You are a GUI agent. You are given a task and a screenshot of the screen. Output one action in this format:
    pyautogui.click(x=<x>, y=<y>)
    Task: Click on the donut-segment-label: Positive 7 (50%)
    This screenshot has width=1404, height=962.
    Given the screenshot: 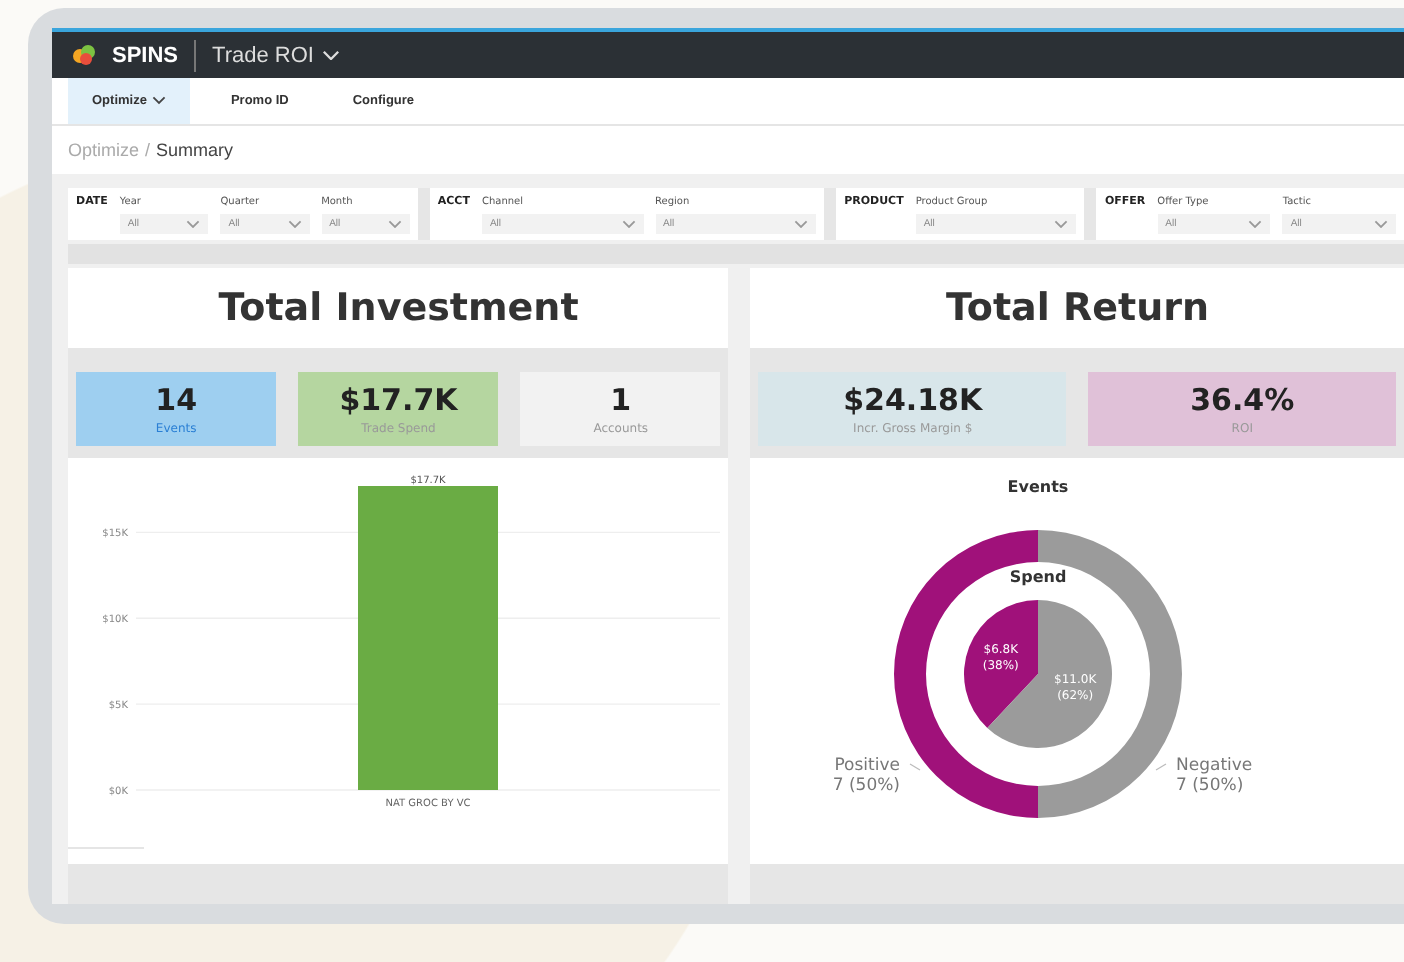 What is the action you would take?
    pyautogui.click(x=867, y=776)
    